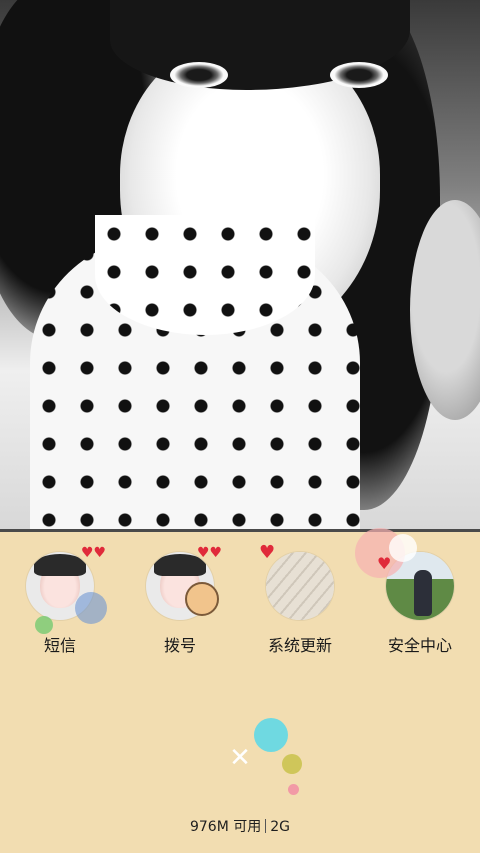 This screenshot has width=480, height=853. I want to click on pink-dot-decor, so click(293, 789).